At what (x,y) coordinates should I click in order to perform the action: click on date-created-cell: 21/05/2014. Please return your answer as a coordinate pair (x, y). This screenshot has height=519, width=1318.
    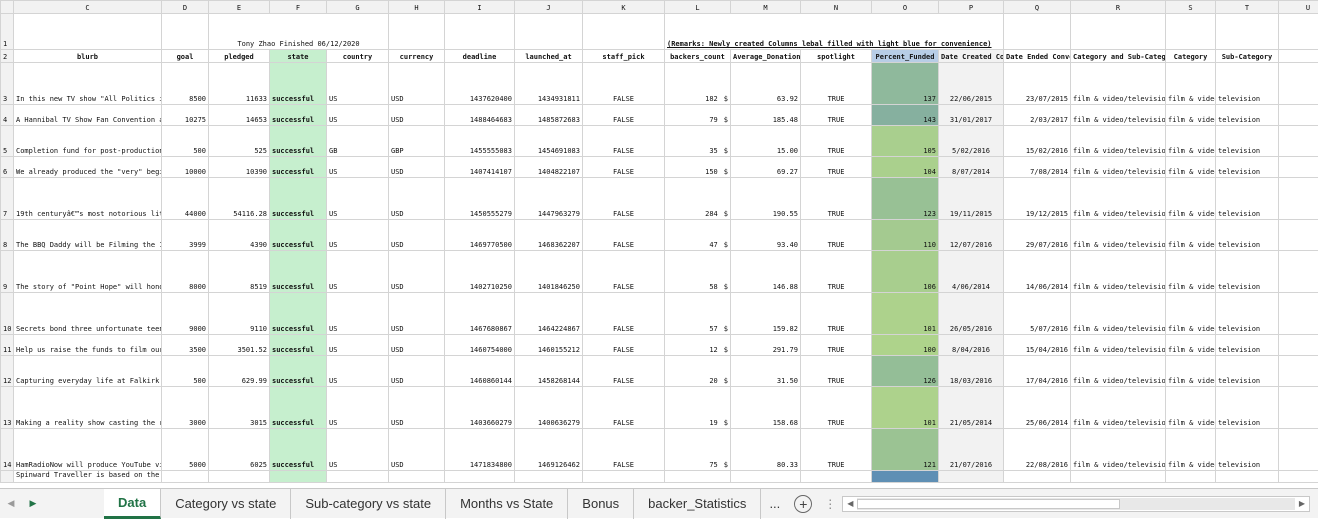
    Looking at the image, I should click on (971, 408).